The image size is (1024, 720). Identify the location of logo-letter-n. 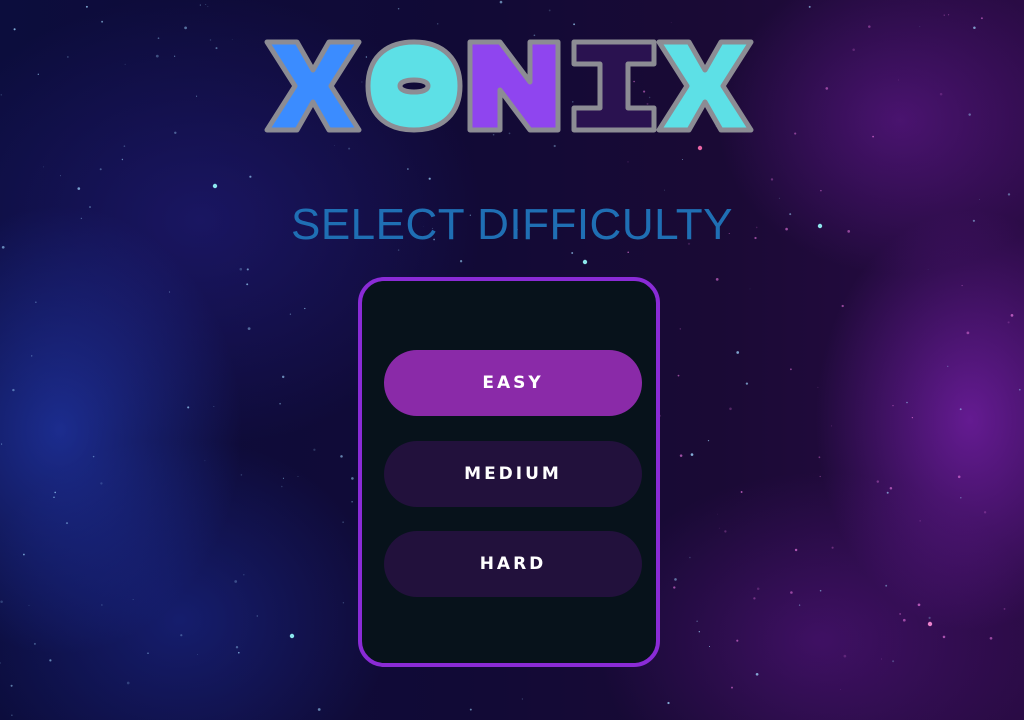
(514, 86).